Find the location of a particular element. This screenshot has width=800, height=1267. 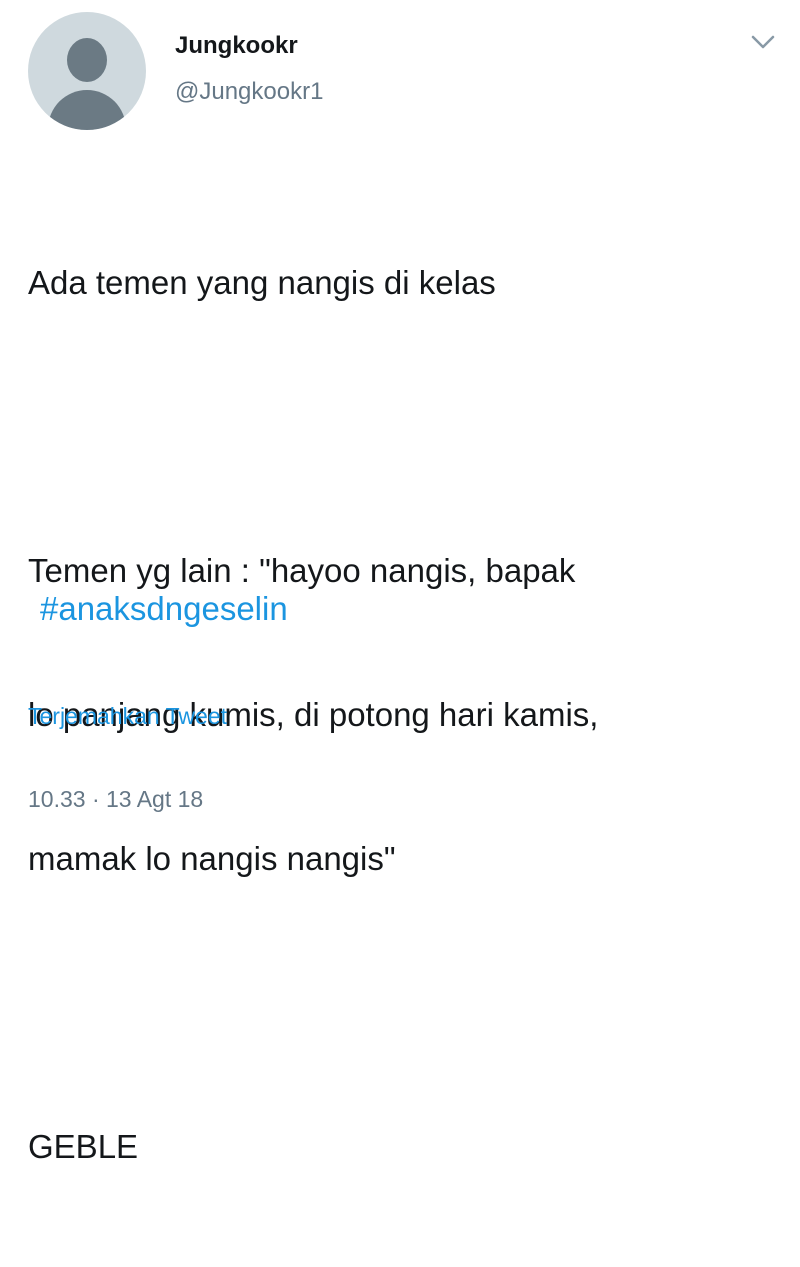

tweet-text-line: GEBLE is located at coordinates (83, 1146).